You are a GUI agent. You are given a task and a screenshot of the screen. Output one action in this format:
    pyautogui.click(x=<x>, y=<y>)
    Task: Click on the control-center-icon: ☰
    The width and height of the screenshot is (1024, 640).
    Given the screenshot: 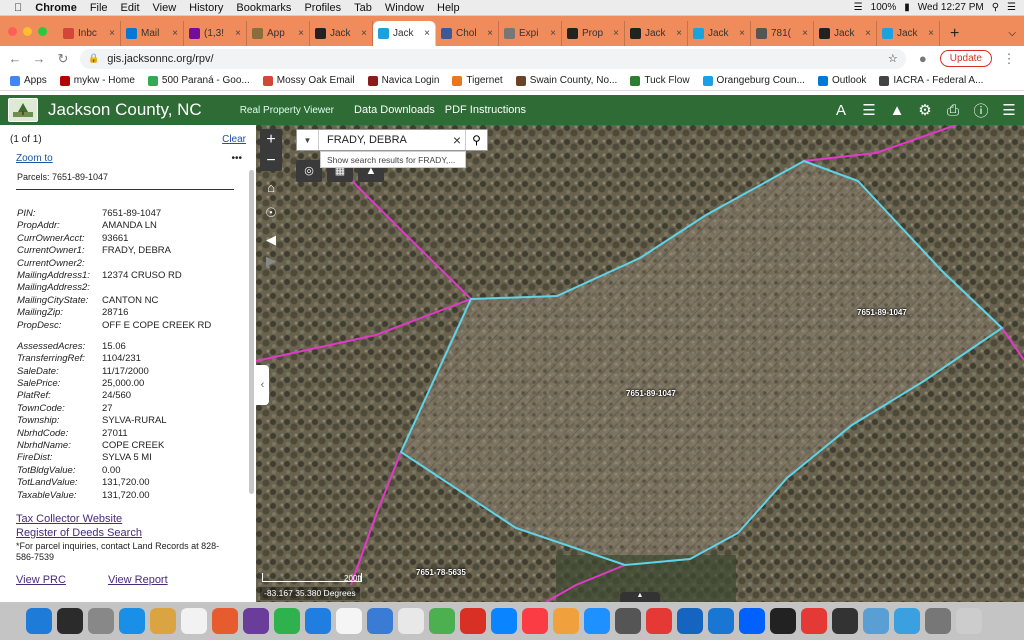 What is the action you would take?
    pyautogui.click(x=1011, y=7)
    